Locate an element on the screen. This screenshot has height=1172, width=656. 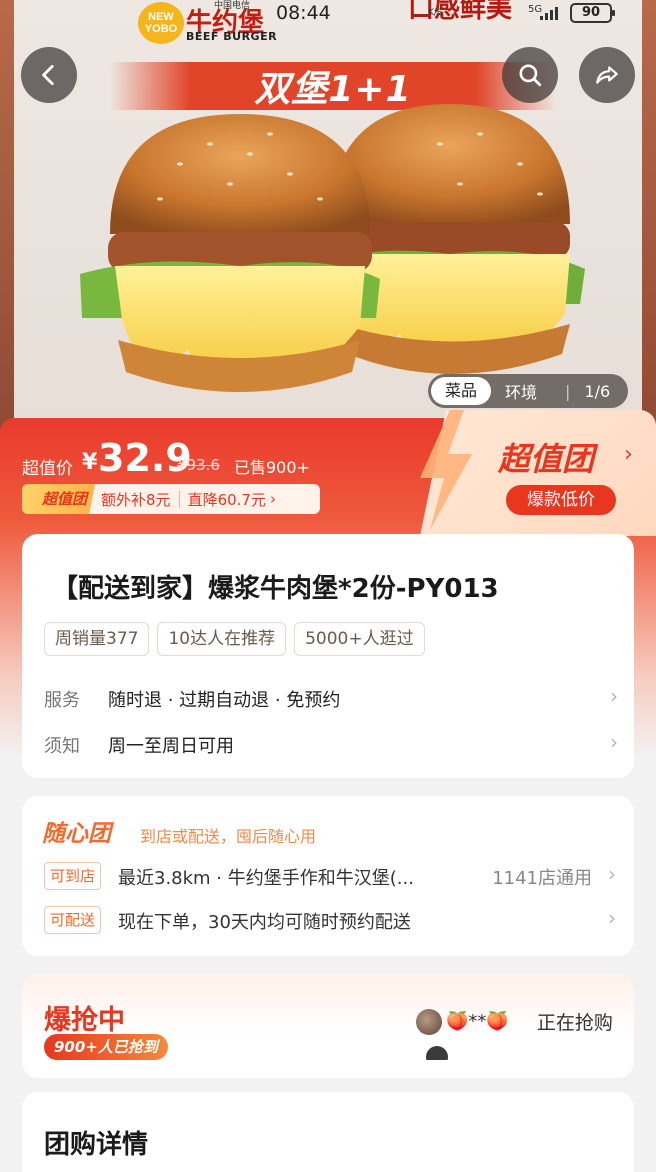
sold-count: 已售900+ is located at coordinates (272, 467).